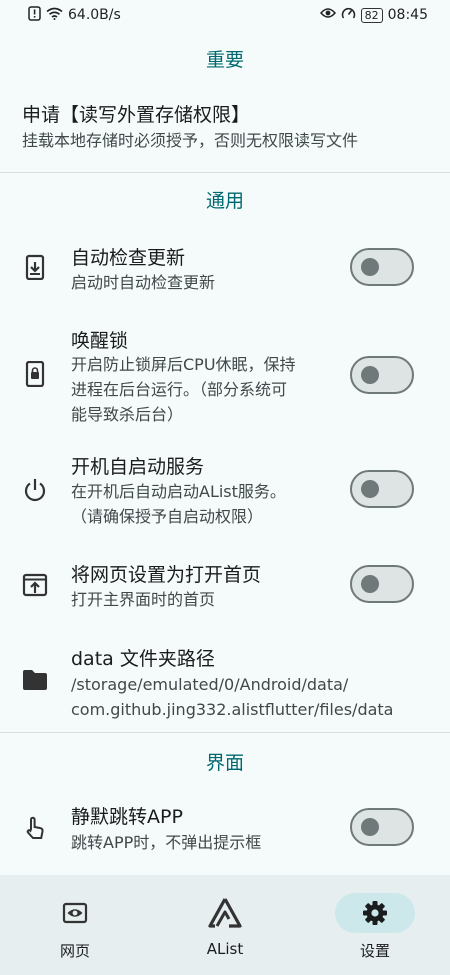  I want to click on web-view-icon, so click(75, 913).